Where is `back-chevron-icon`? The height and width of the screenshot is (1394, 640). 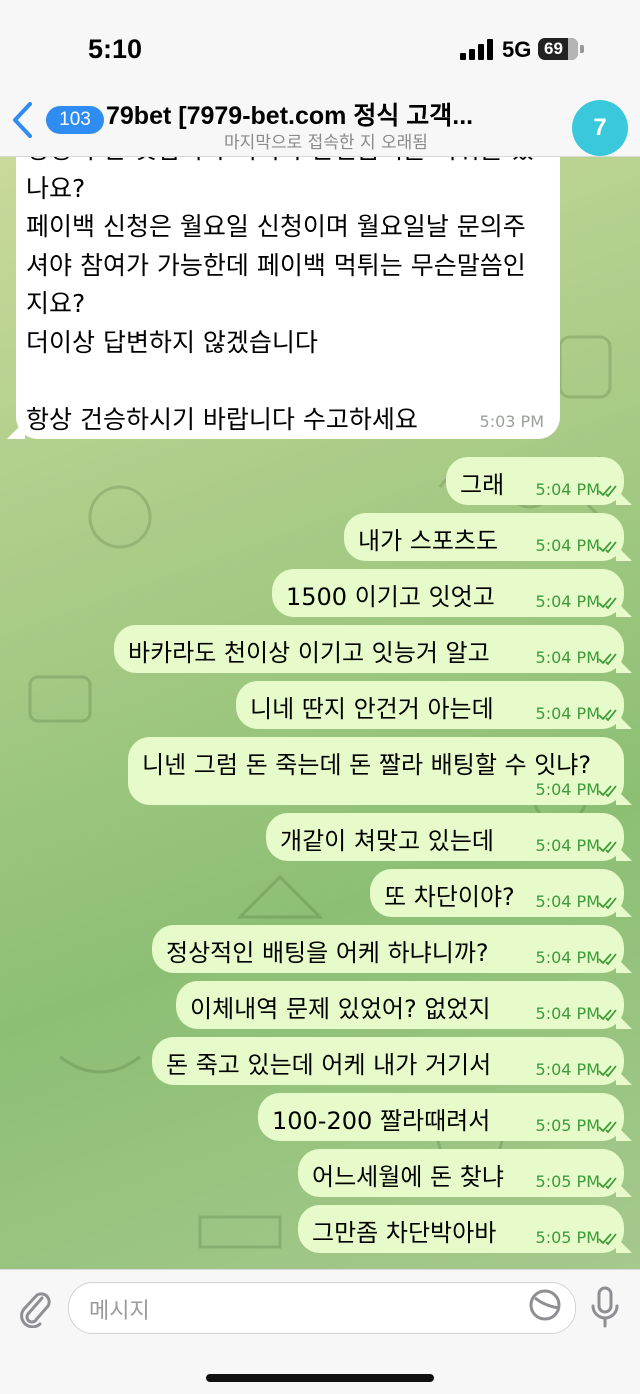 back-chevron-icon is located at coordinates (22, 120).